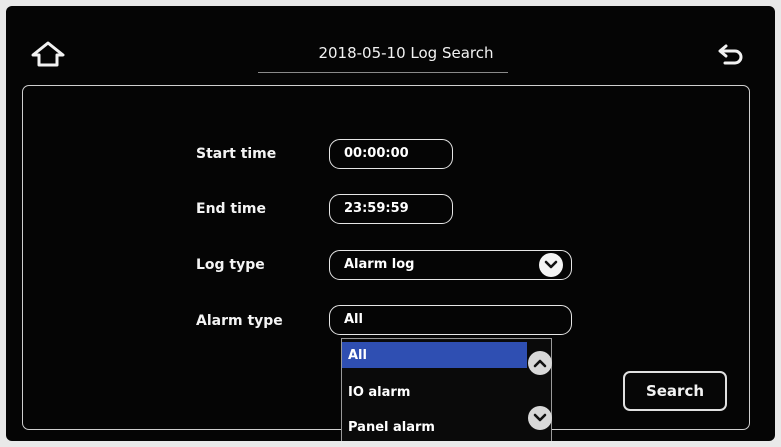 The image size is (781, 447). I want to click on log-type-value: Alarm log, so click(379, 264).